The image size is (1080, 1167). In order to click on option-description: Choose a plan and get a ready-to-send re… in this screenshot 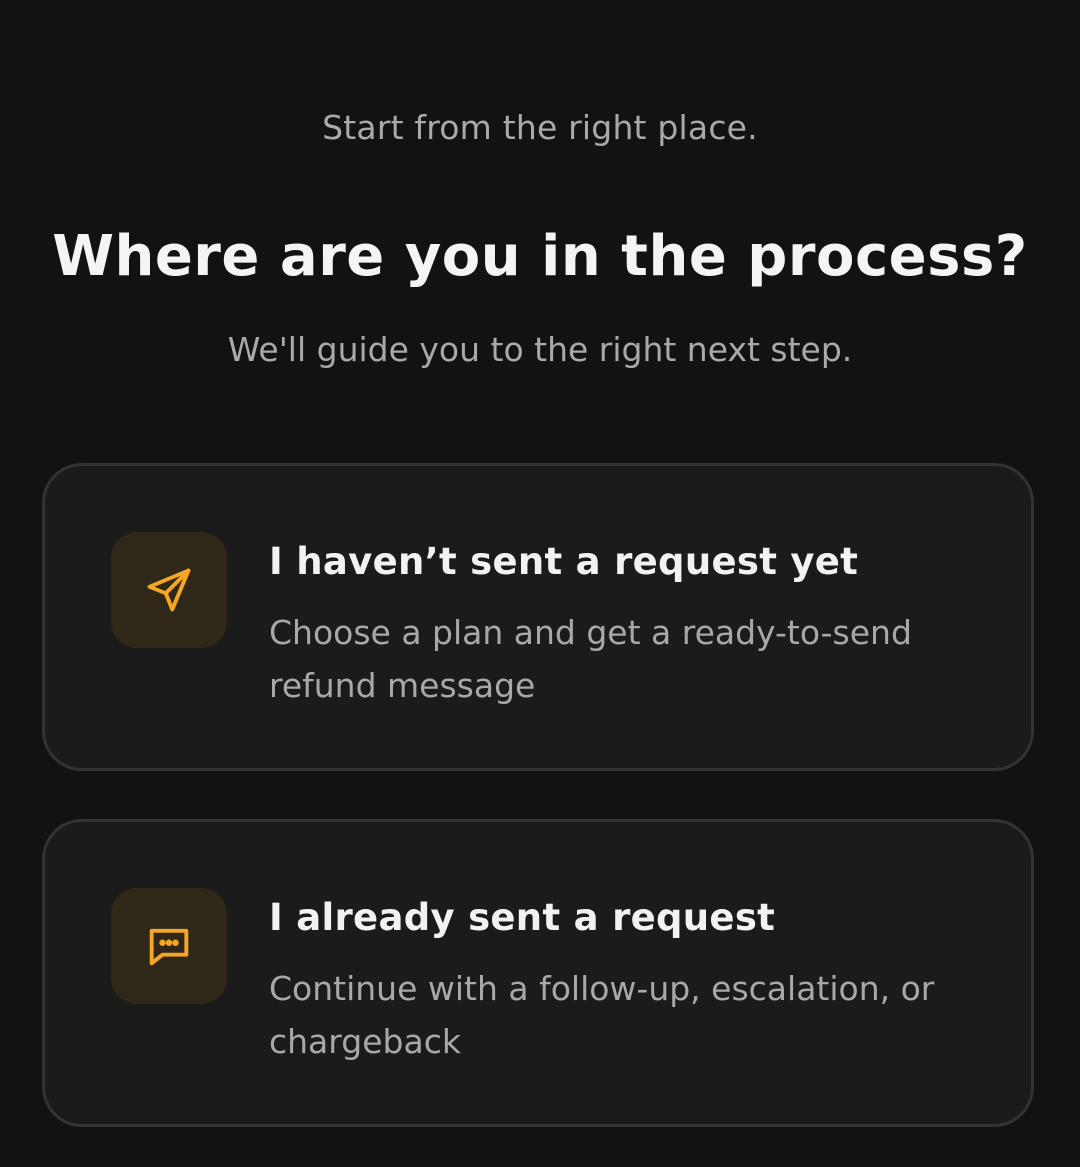, I will do `click(590, 659)`.